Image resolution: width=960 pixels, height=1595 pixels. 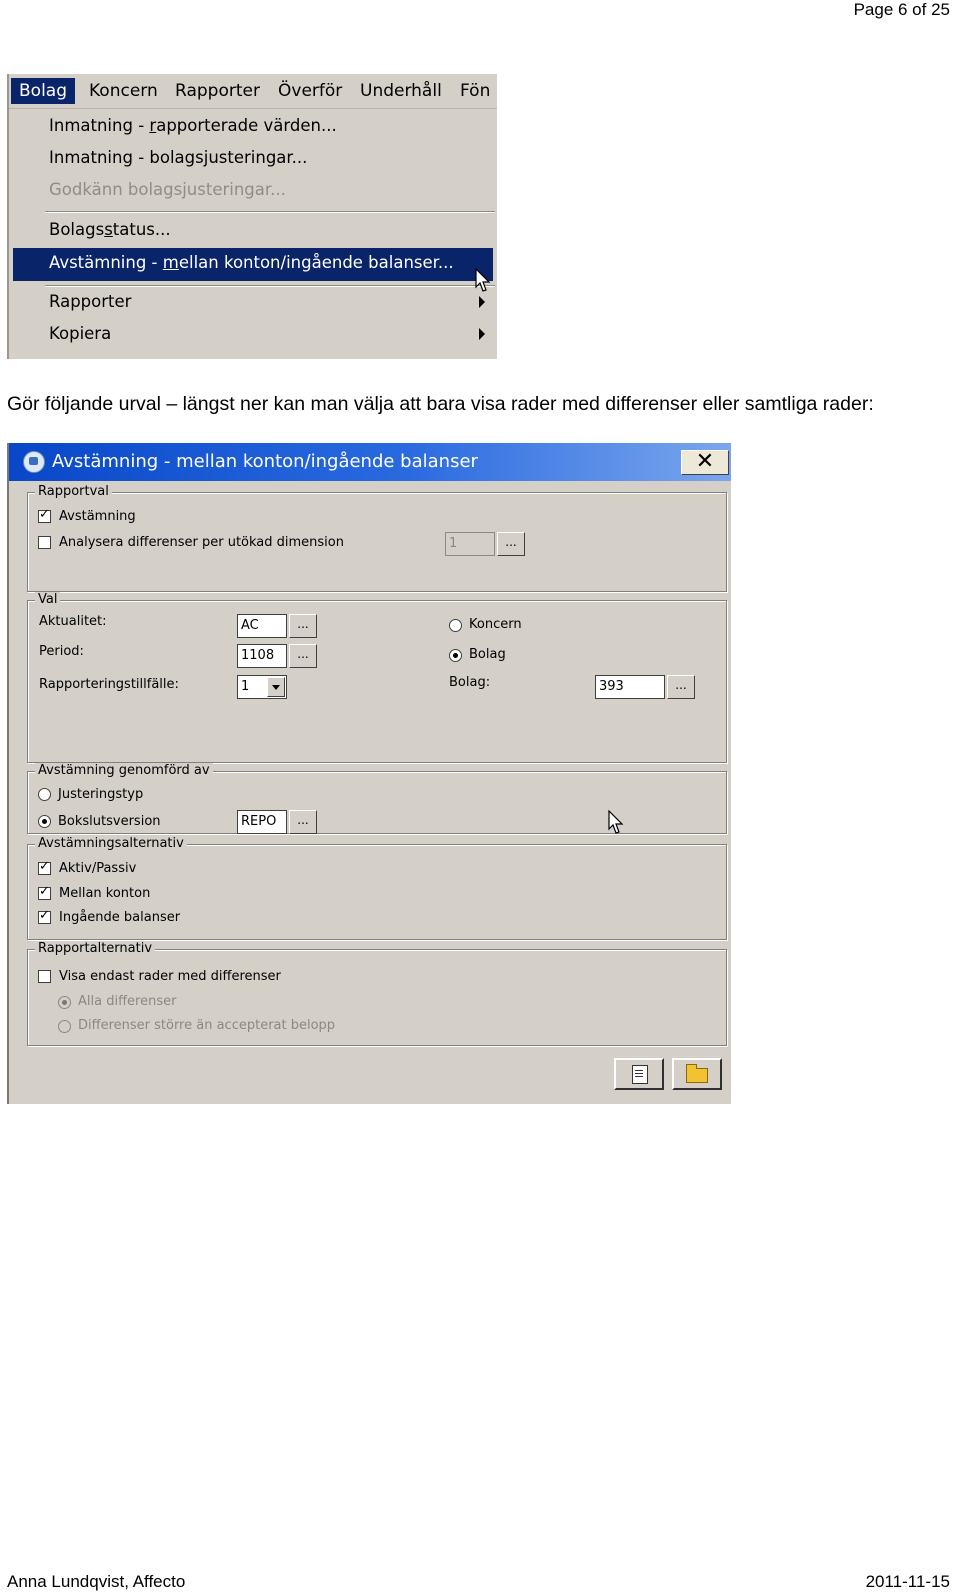 I want to click on aktiv-passiv-label: Aktiv/Passiv, so click(x=98, y=868).